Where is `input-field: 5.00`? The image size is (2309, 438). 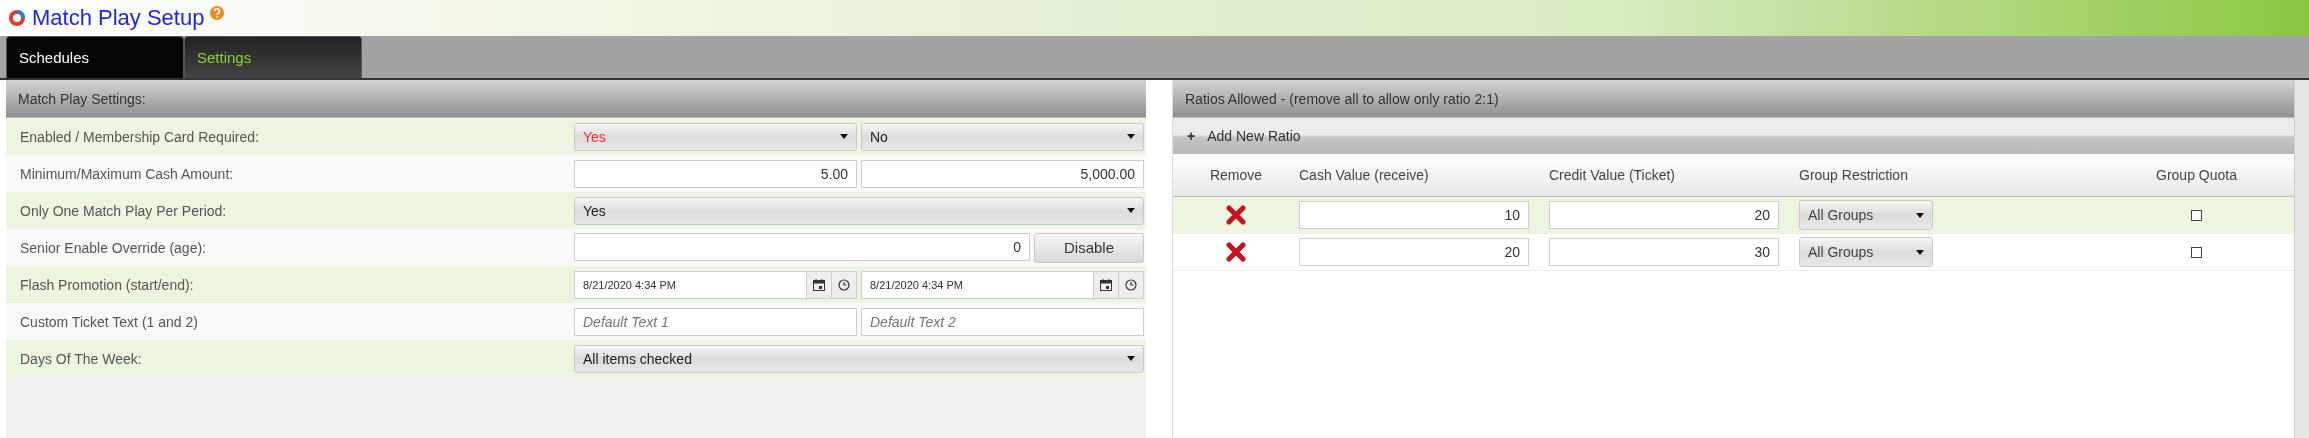 input-field: 5.00 is located at coordinates (715, 173).